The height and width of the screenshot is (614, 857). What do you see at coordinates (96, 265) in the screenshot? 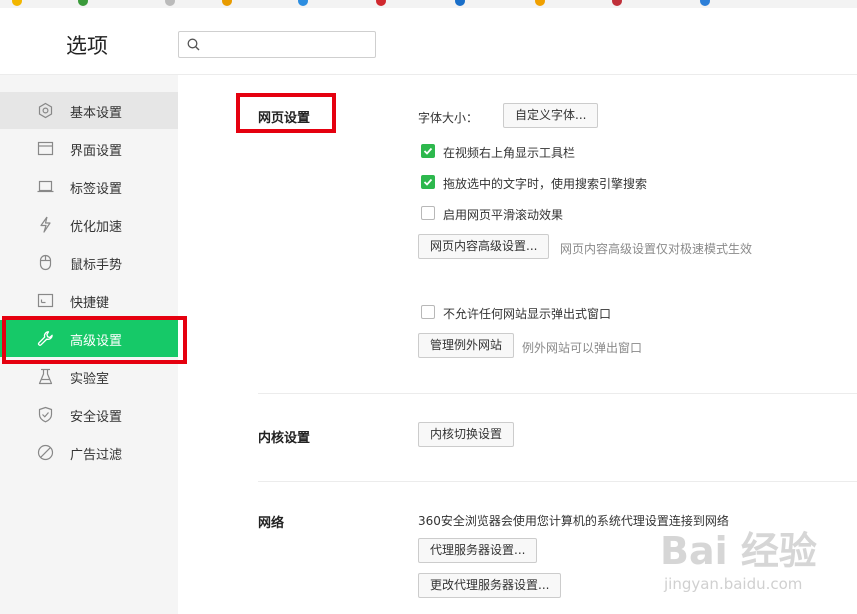
I see `sidebar-item-label: 鼠标手势` at bounding box center [96, 265].